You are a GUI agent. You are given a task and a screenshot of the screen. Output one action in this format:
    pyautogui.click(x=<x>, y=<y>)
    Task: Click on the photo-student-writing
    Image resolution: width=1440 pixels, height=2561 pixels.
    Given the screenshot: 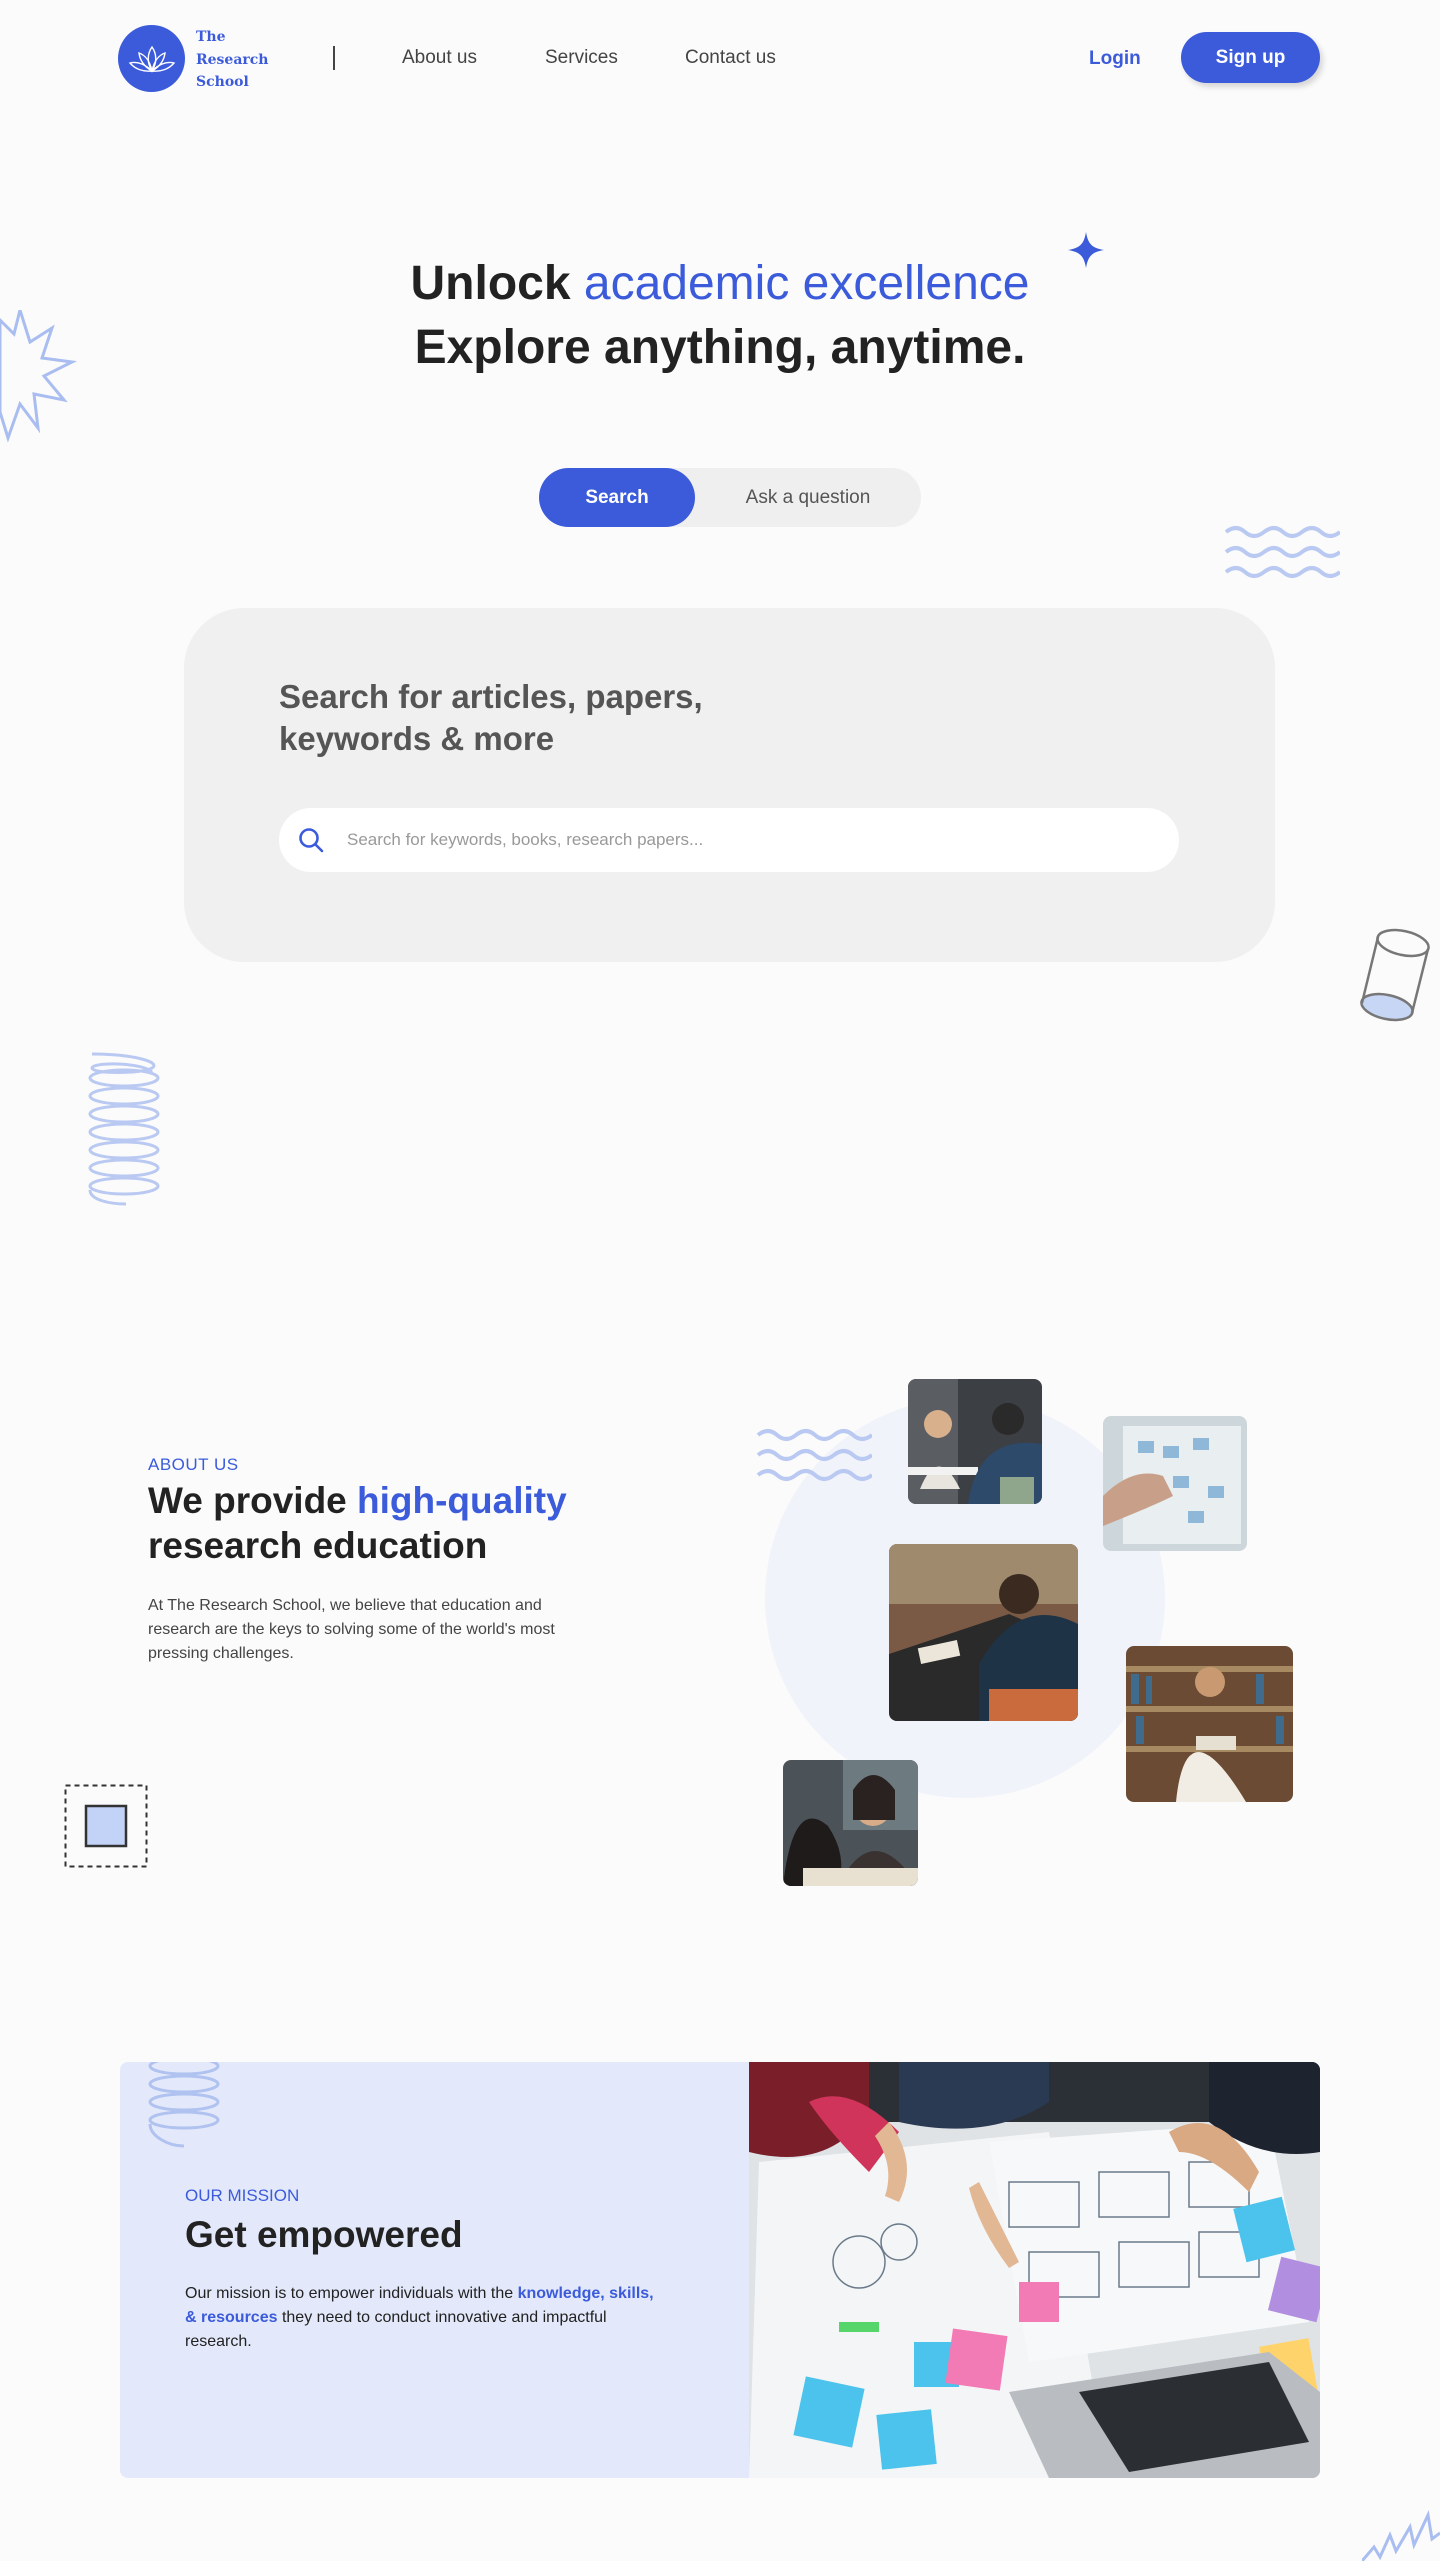 What is the action you would take?
    pyautogui.click(x=983, y=1632)
    